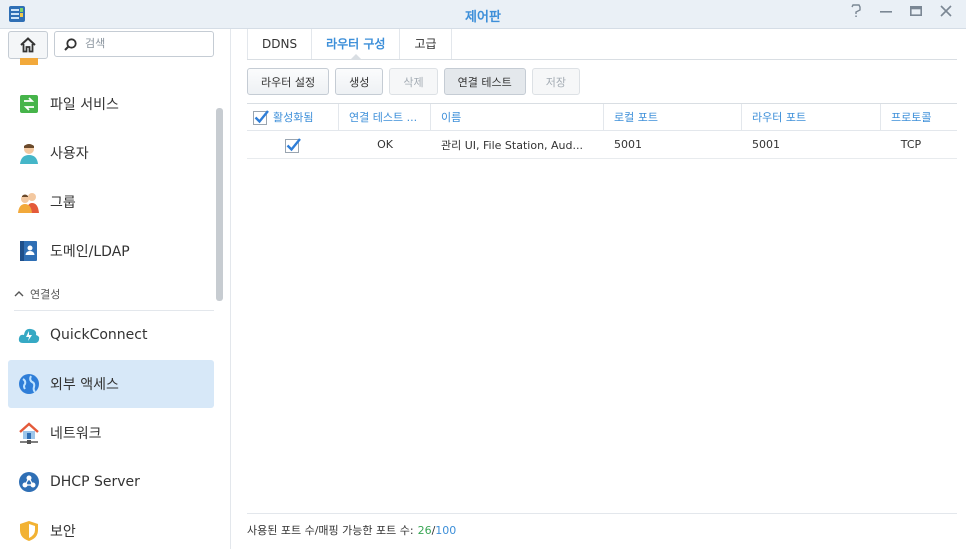 The height and width of the screenshot is (549, 966). What do you see at coordinates (484, 81) in the screenshot?
I see `connection-test-button: 연결 테스트` at bounding box center [484, 81].